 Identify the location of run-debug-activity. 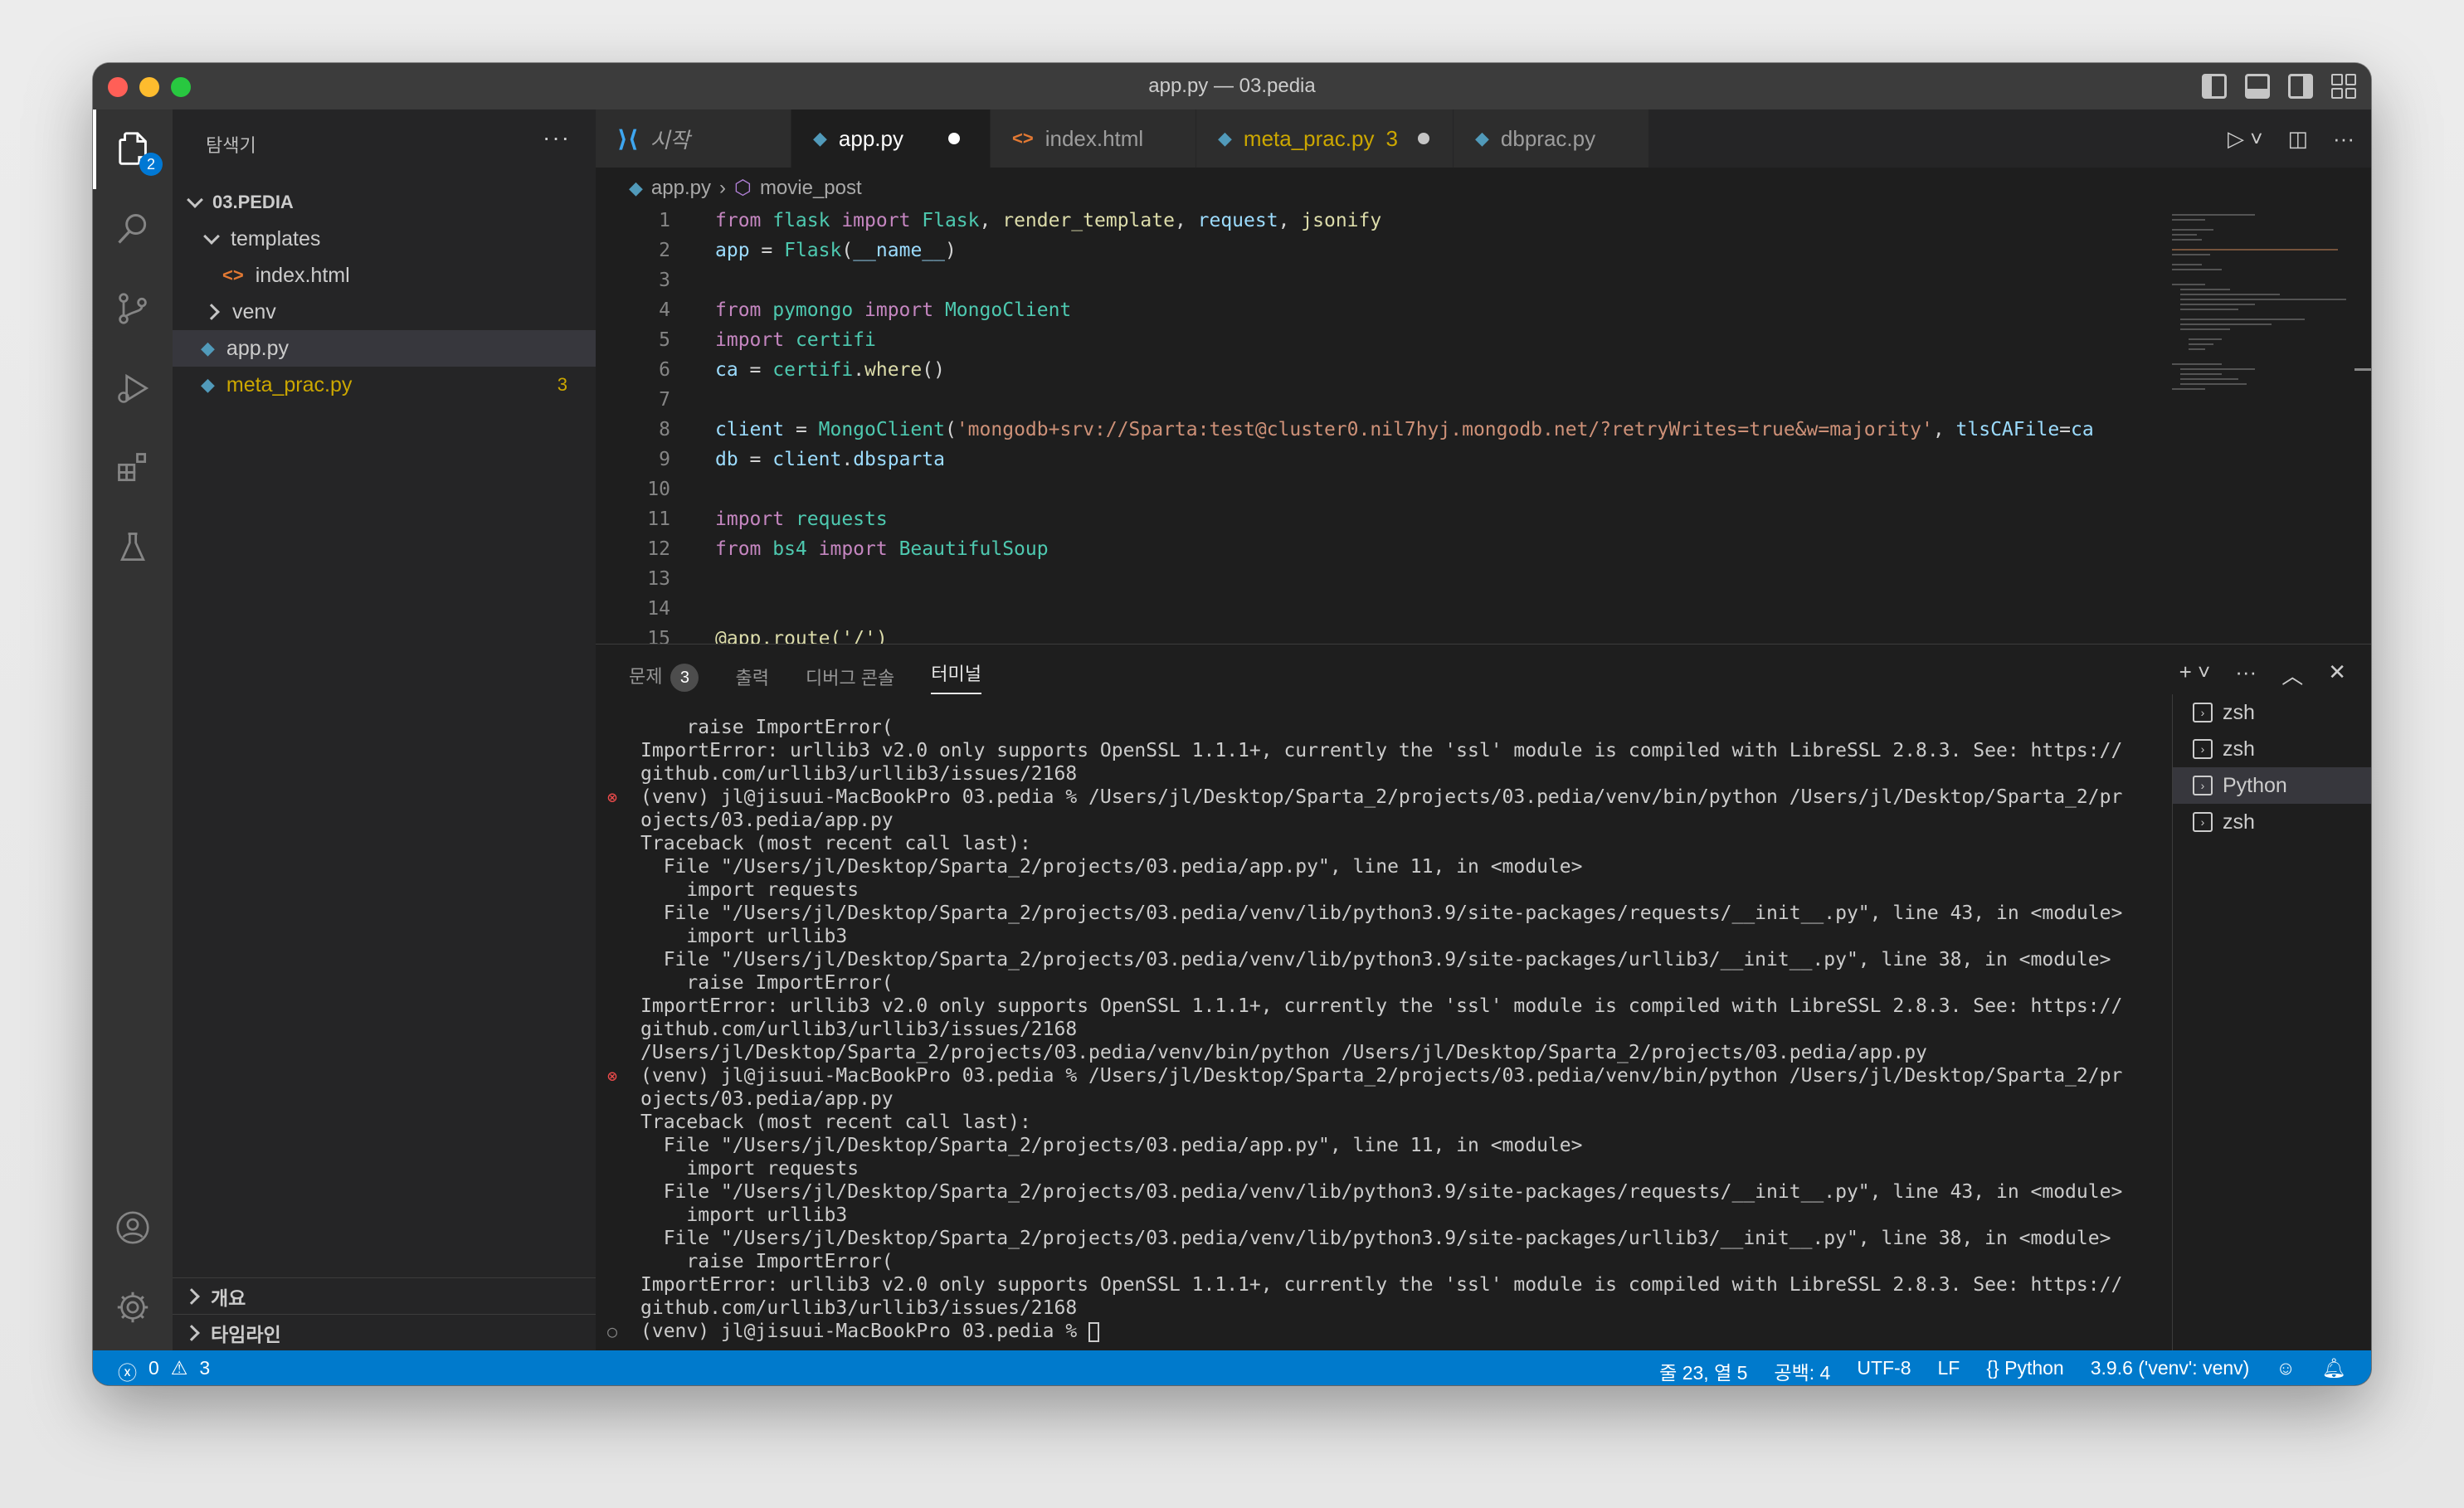
(133, 388).